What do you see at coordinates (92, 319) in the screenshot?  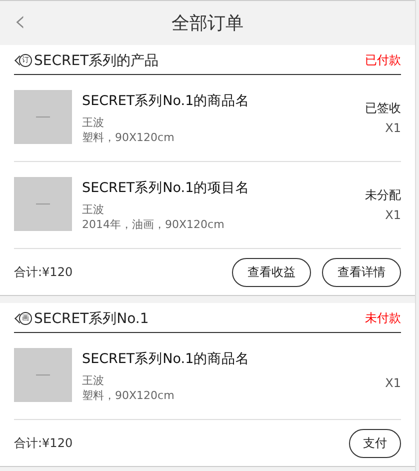 I see `shop-name: SECRET系列No.1` at bounding box center [92, 319].